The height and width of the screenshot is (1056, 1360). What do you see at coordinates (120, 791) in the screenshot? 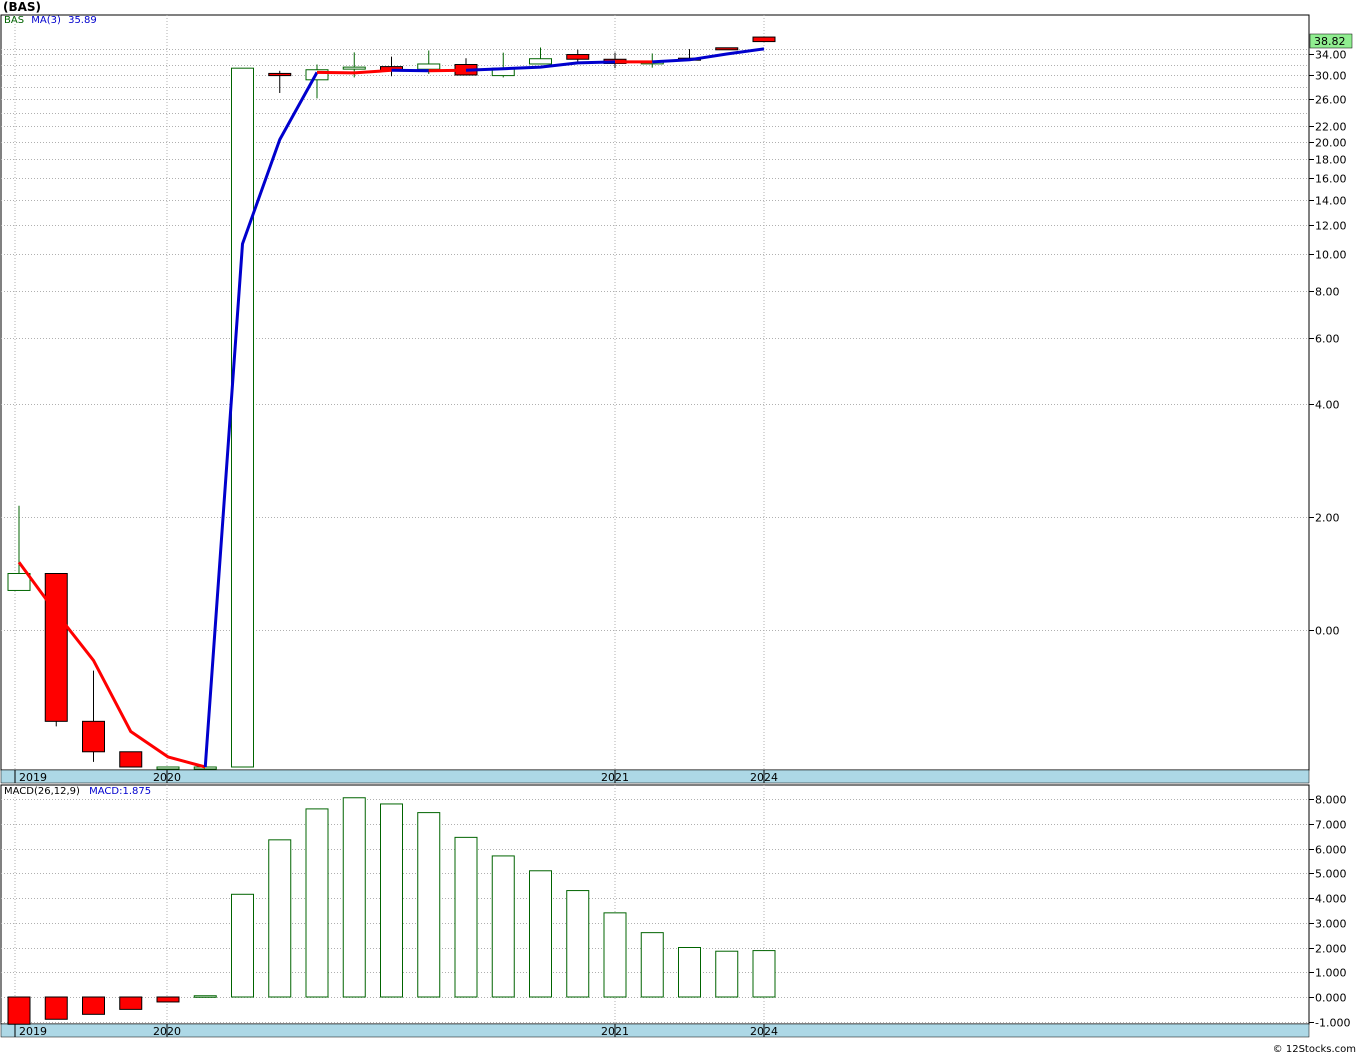
I see `legend-macd-value: MACD:1.875` at bounding box center [120, 791].